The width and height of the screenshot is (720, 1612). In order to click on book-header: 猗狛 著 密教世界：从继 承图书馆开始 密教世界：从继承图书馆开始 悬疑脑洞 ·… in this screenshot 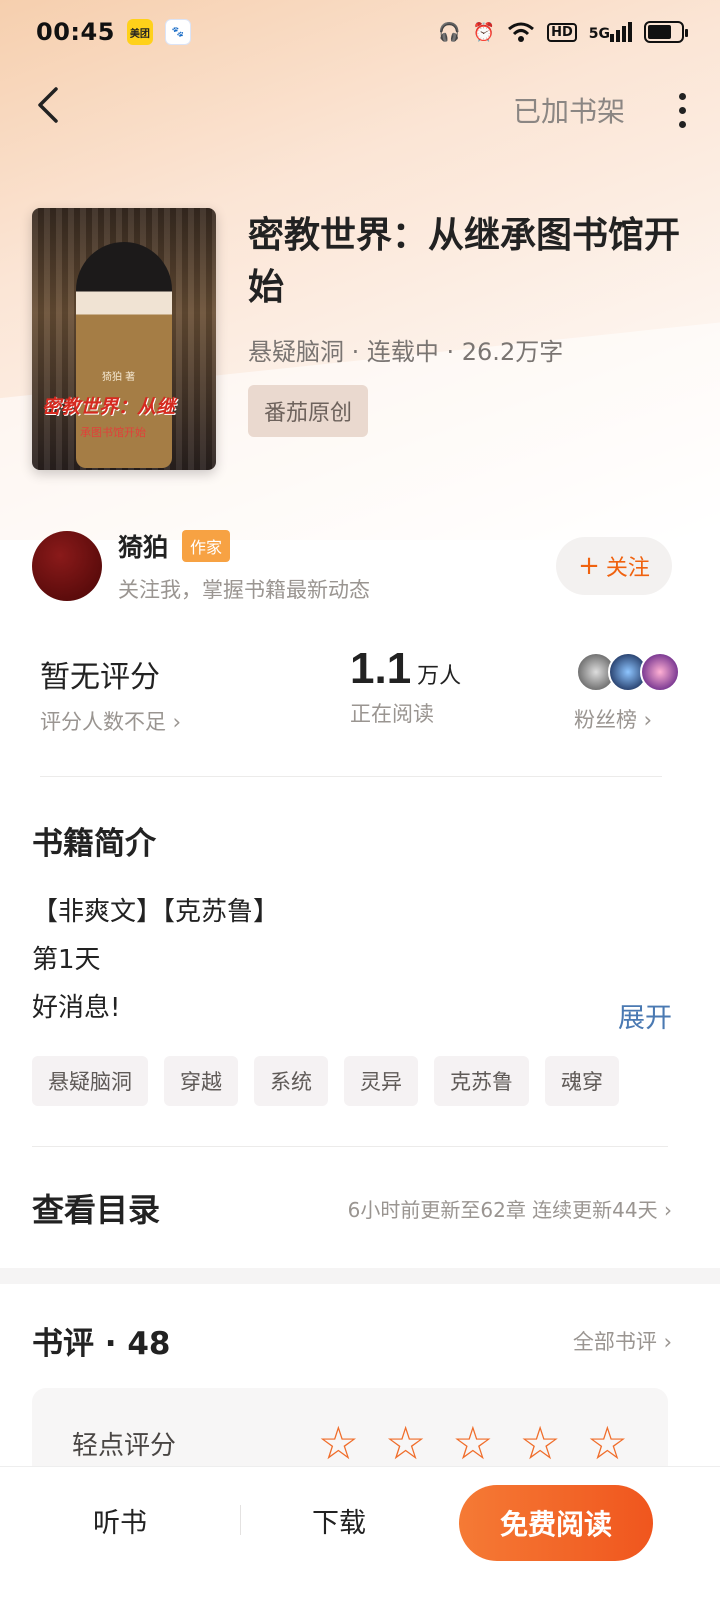, I will do `click(360, 340)`.